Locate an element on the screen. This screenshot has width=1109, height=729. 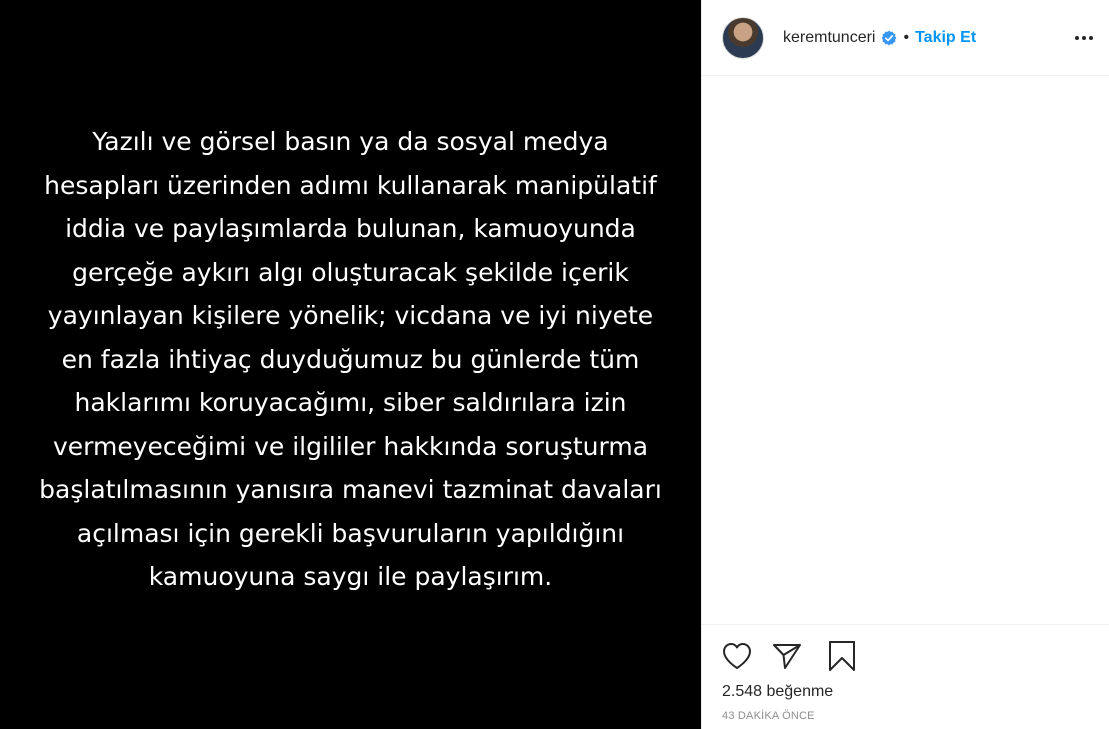
share-button is located at coordinates (789, 656).